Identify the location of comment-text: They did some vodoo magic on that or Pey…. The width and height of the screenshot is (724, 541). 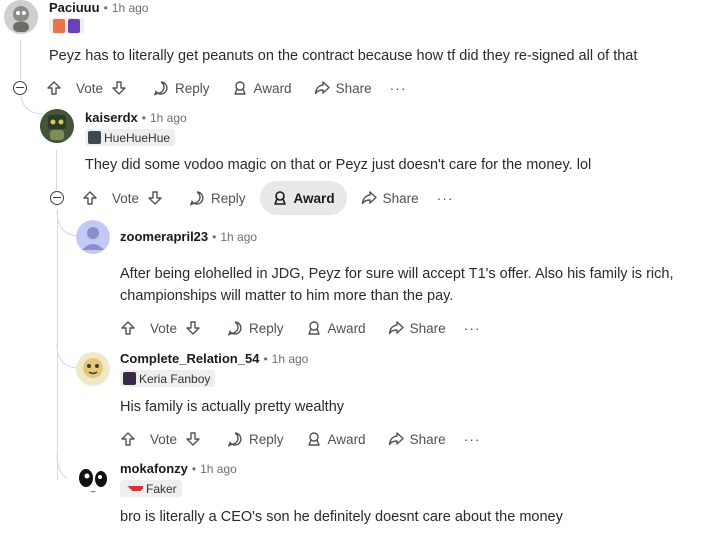
(338, 165).